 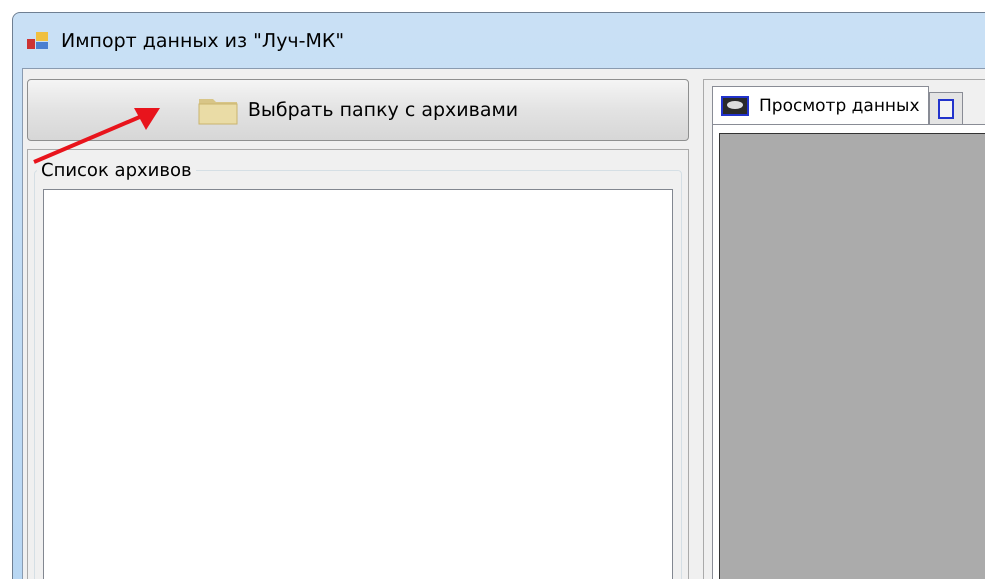 I want to click on window-icon, so click(x=946, y=109).